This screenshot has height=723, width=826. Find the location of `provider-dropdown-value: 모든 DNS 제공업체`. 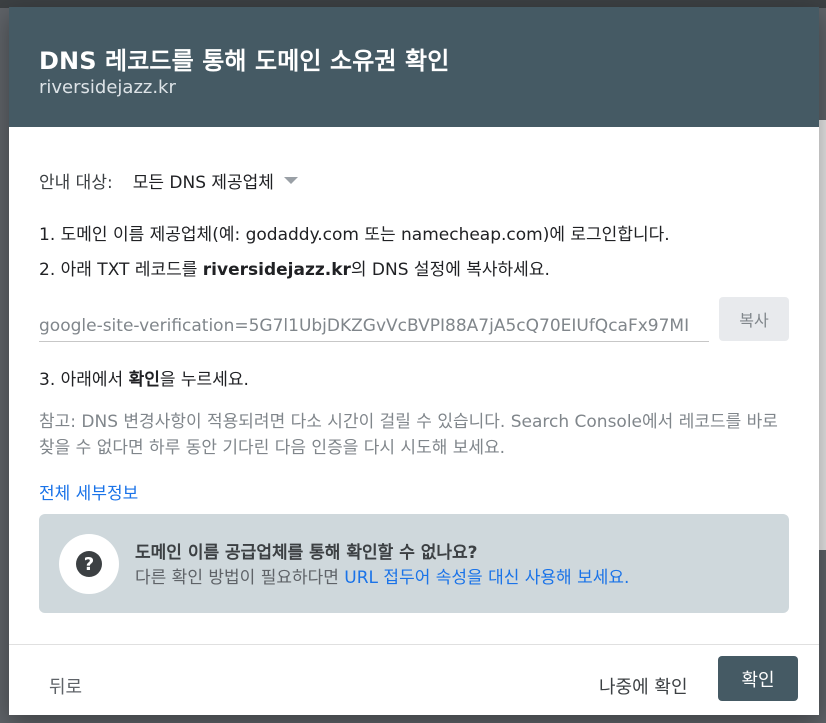

provider-dropdown-value: 모든 DNS 제공업체 is located at coordinates (203, 180).